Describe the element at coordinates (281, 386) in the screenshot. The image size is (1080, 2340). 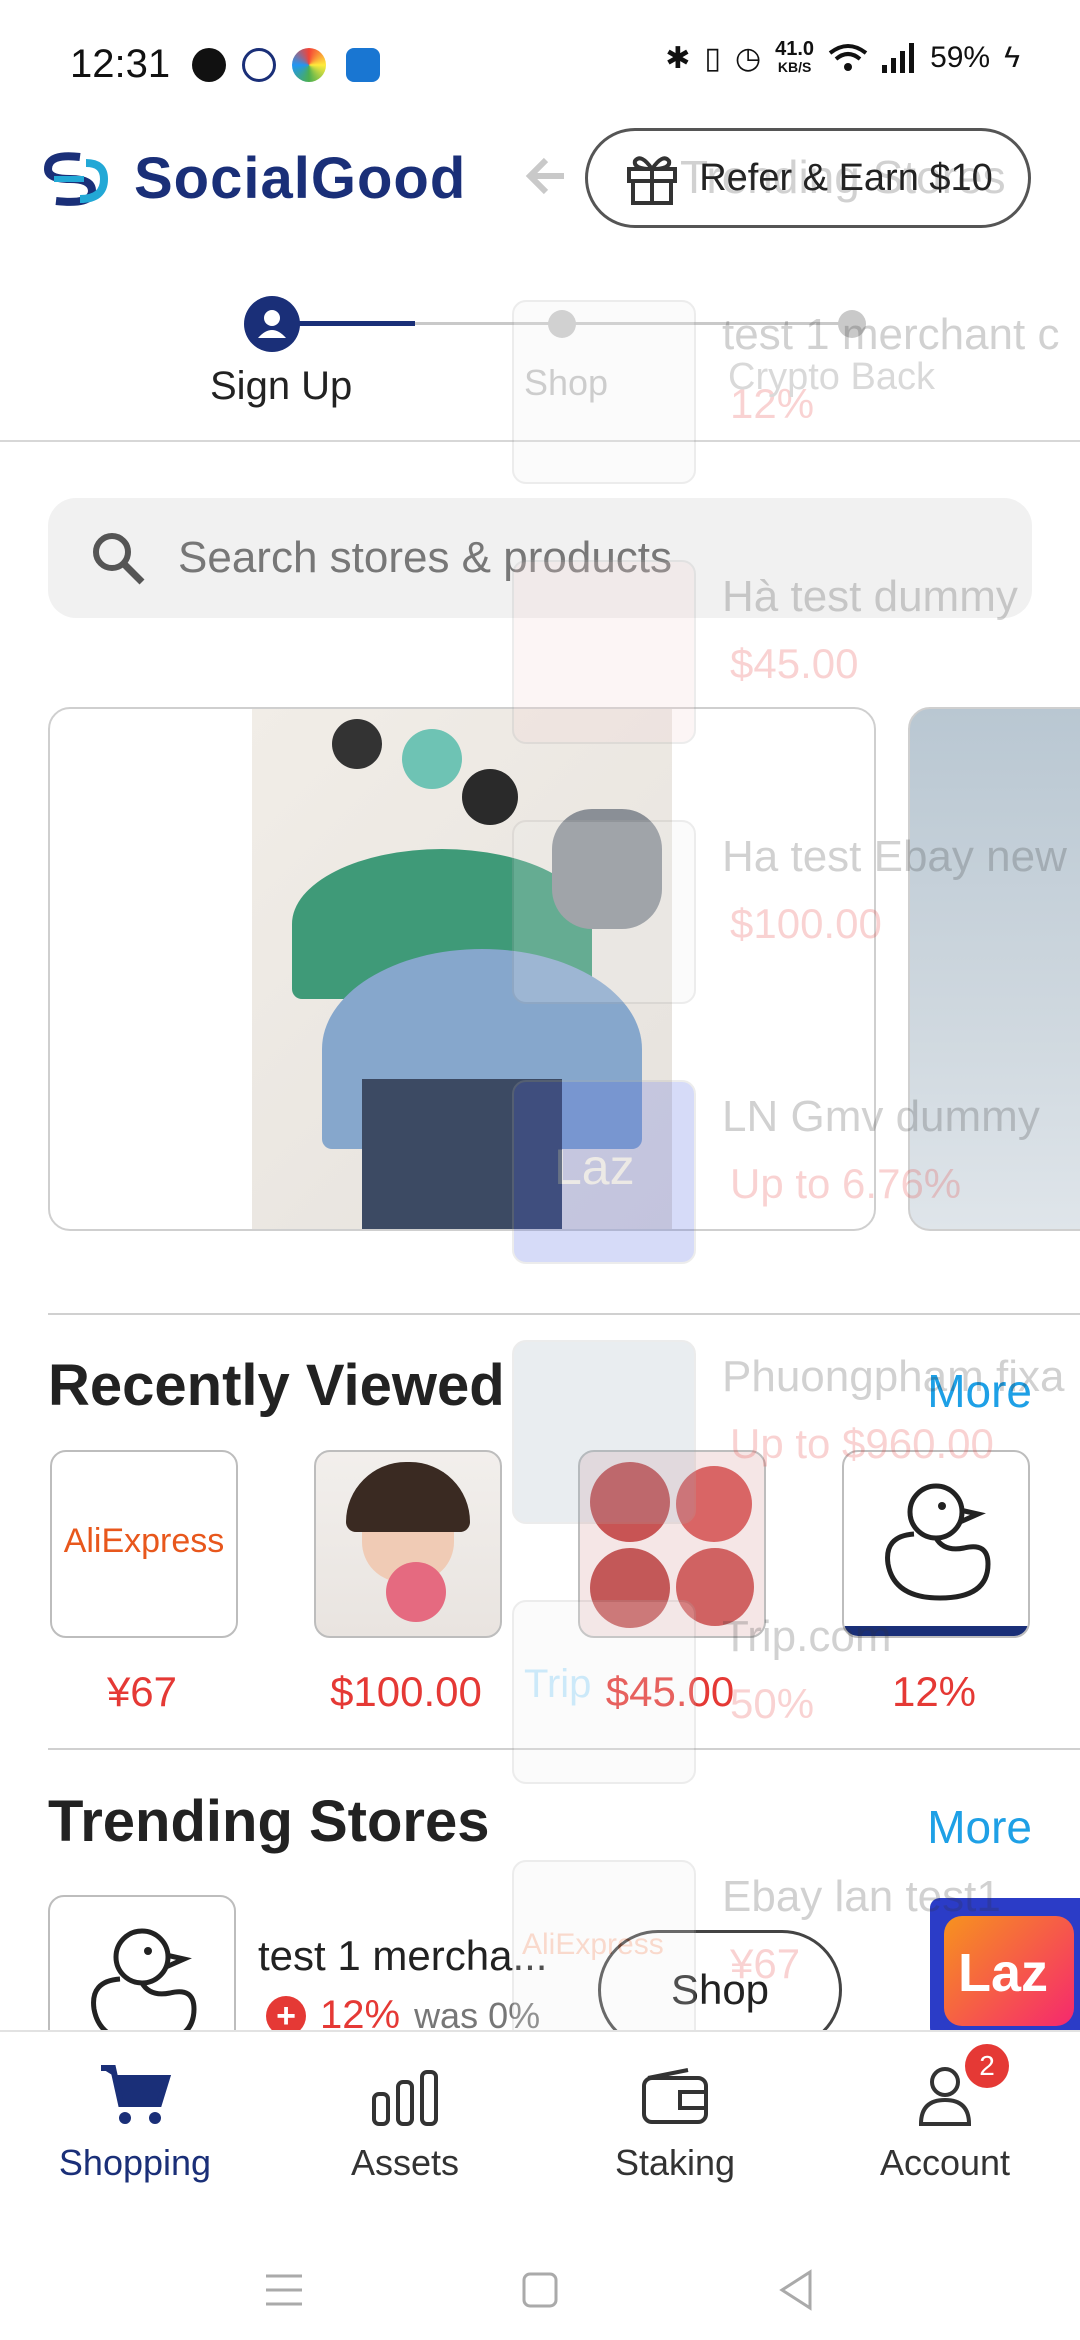
I see `step-1-label: Sign Up` at that location.